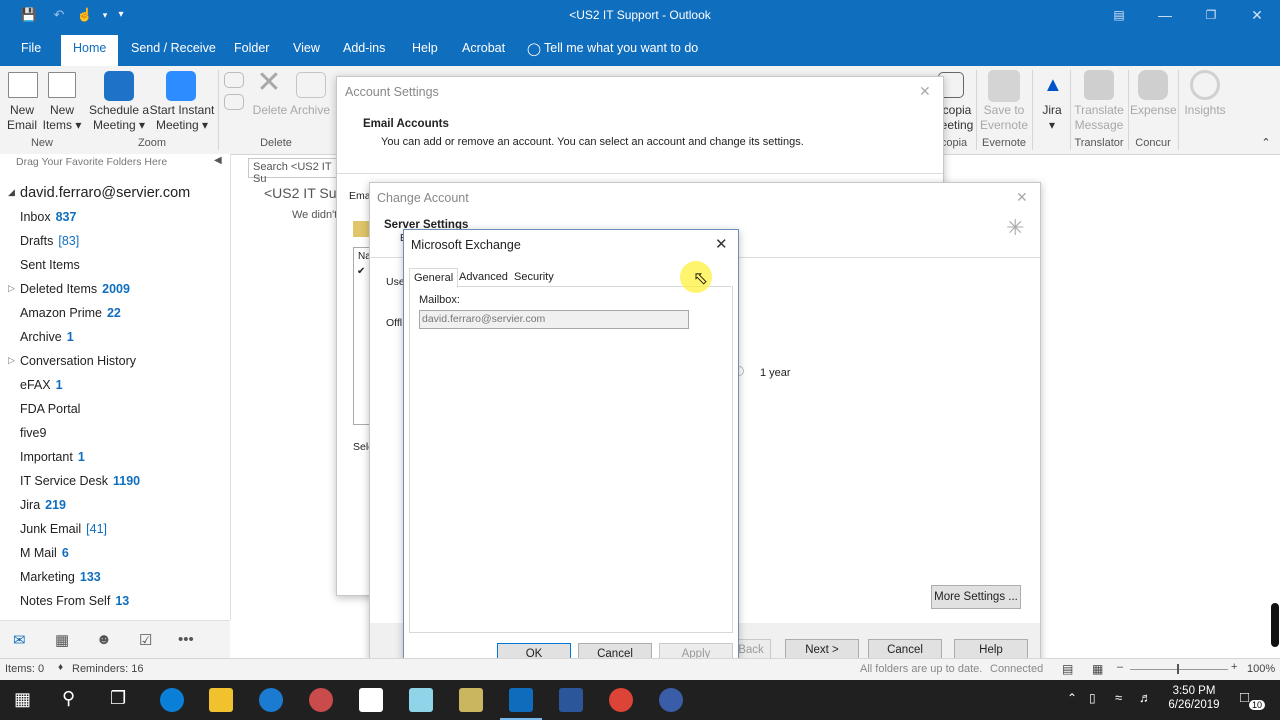 This screenshot has width=1280, height=720. What do you see at coordinates (52, 457) in the screenshot?
I see `folder-item: Important 1` at bounding box center [52, 457].